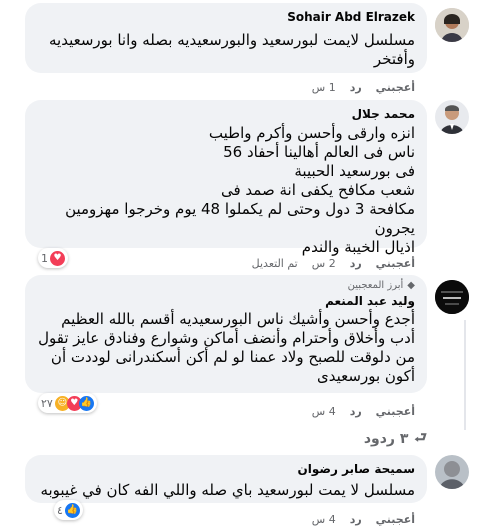 The width and height of the screenshot is (479, 529). I want to click on comment-actions: أعجبني رد 2 س تم التعديل, so click(333, 263).